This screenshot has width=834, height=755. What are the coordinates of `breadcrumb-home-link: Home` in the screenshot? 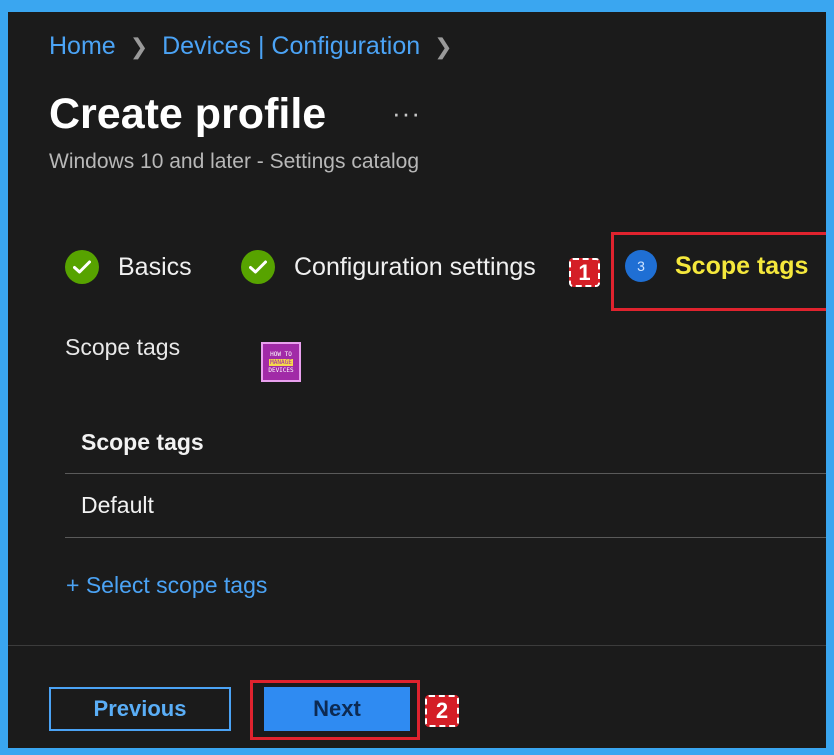 It's located at (82, 46).